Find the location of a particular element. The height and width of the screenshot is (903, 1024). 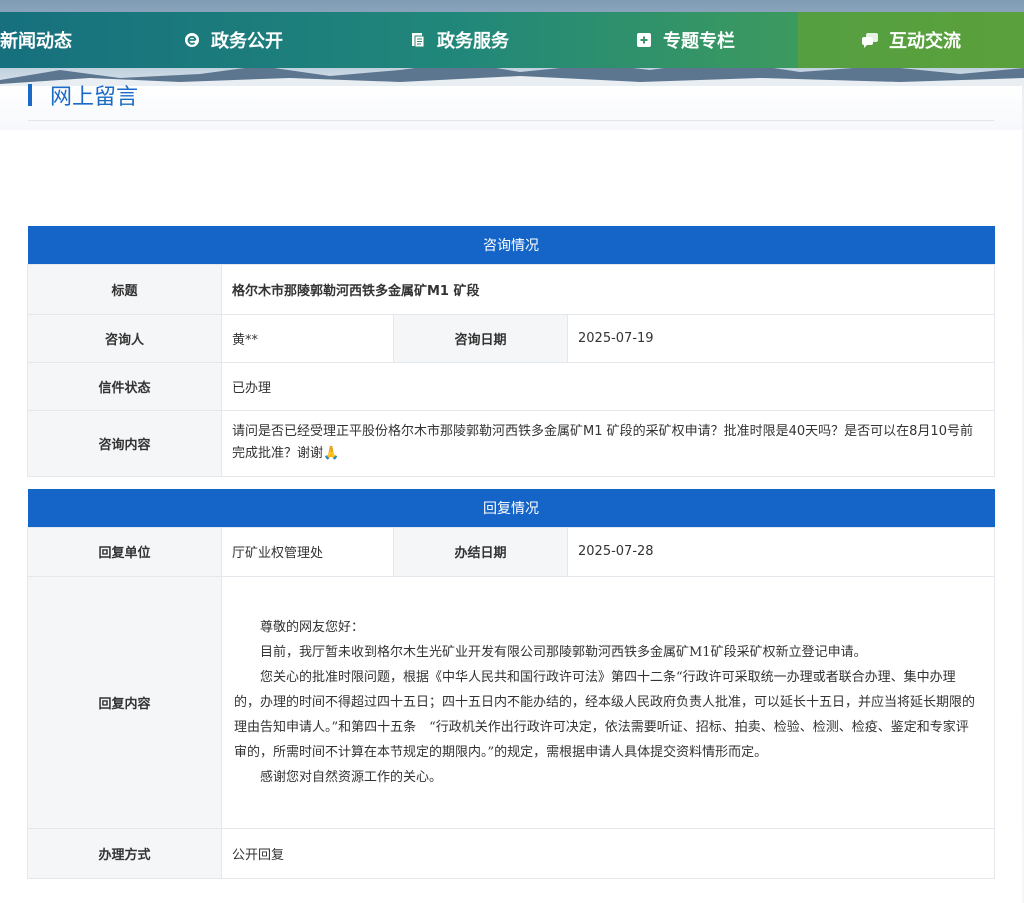

reply-unit-label: 回复单位 is located at coordinates (124, 551).